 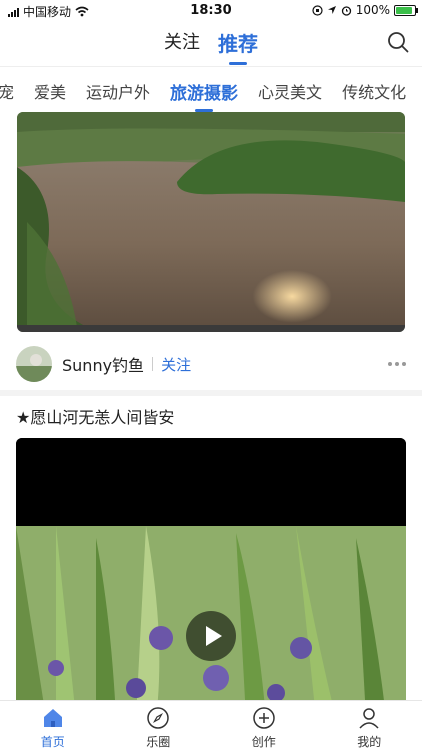 I want to click on category-travel-photo: 旅游摄影, so click(x=204, y=91).